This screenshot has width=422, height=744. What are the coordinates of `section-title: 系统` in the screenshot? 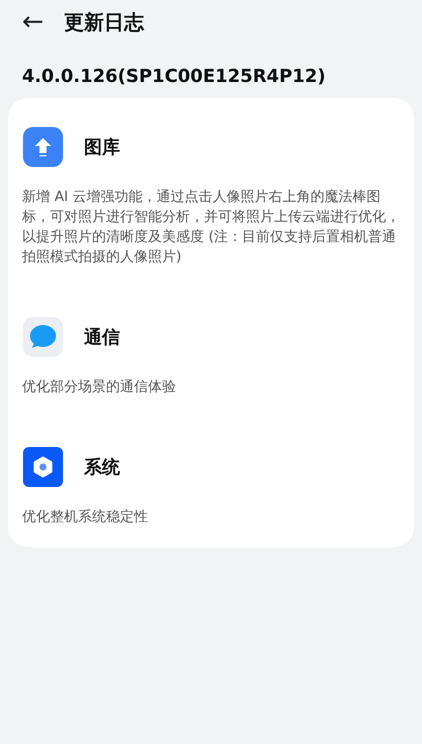 It's located at (102, 467).